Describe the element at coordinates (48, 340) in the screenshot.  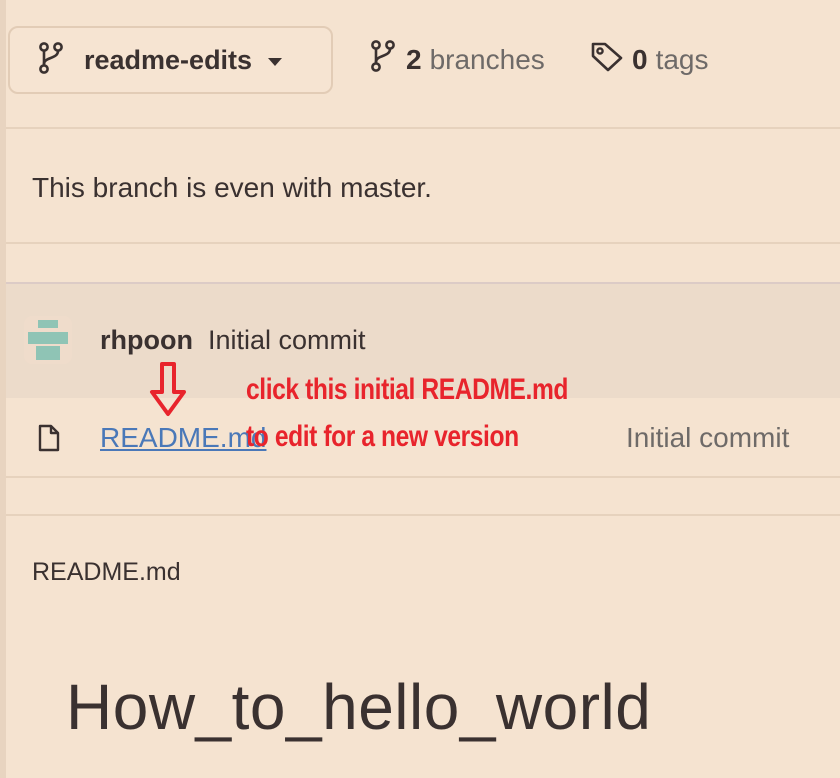
I see `avatar` at that location.